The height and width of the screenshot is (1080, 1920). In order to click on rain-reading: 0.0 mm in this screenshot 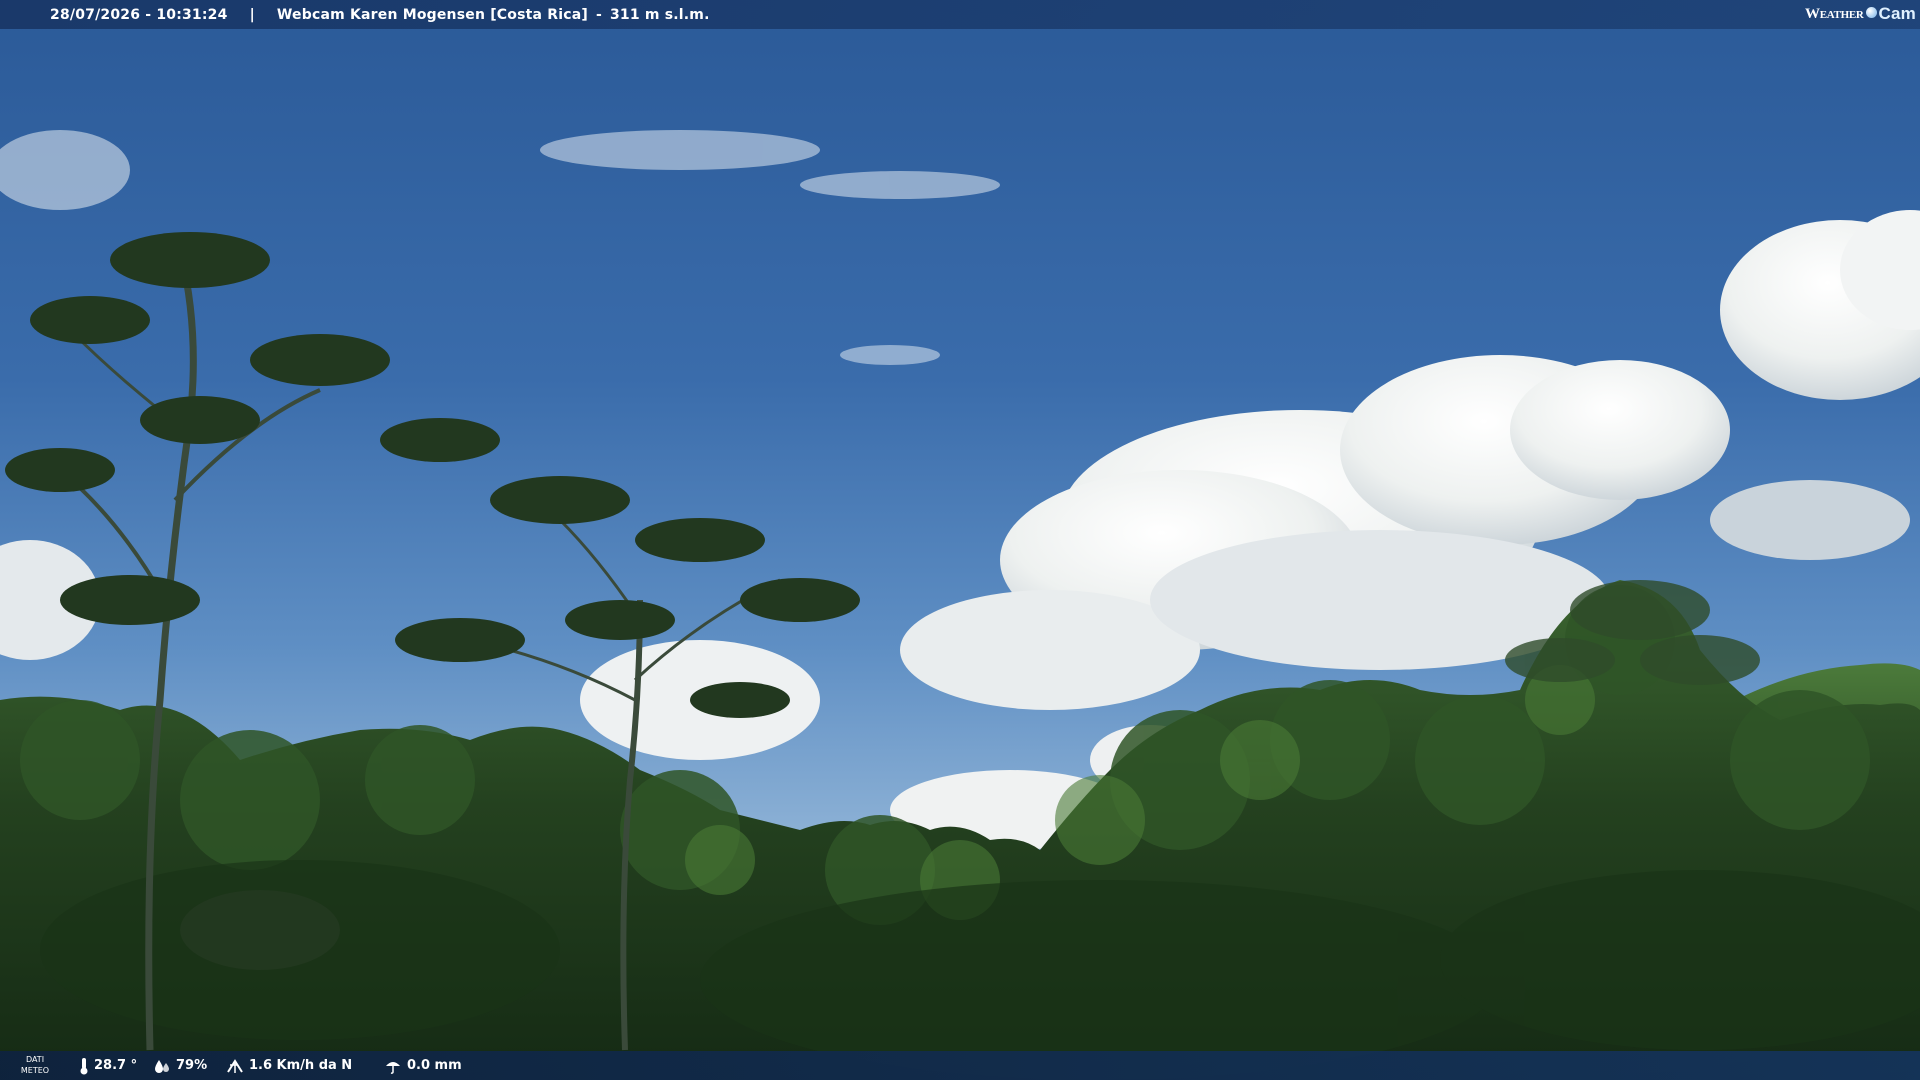, I will do `click(423, 1065)`.